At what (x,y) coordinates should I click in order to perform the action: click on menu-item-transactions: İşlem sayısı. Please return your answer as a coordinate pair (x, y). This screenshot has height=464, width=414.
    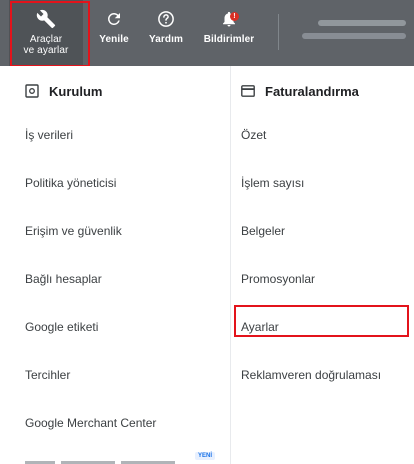
    Looking at the image, I should click on (272, 183).